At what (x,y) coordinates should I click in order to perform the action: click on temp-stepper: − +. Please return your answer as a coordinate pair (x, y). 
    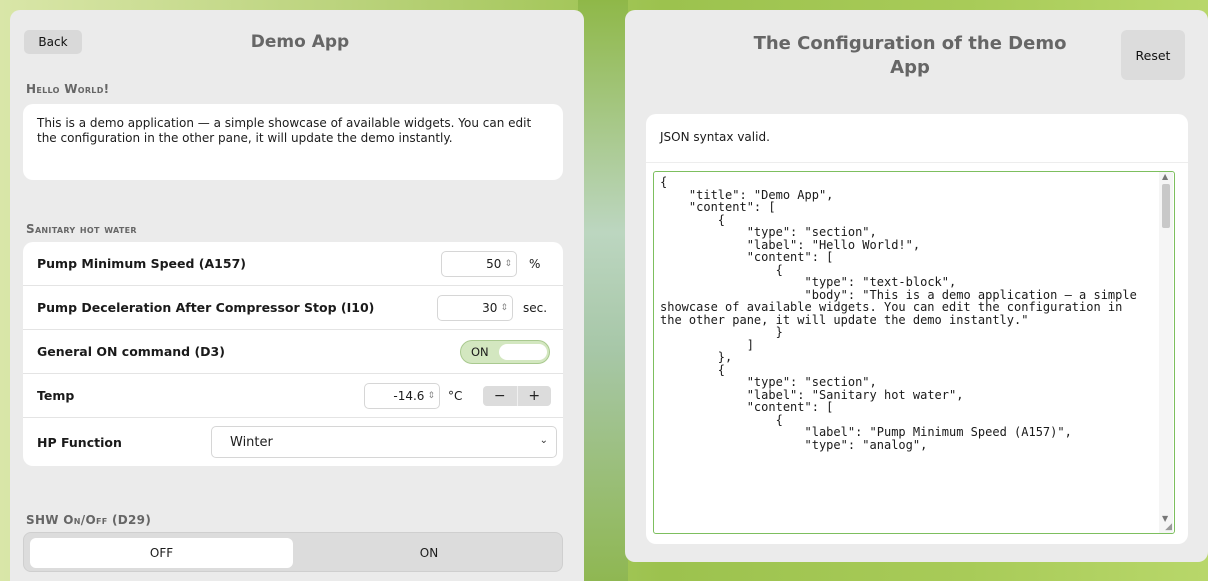
    Looking at the image, I should click on (517, 395).